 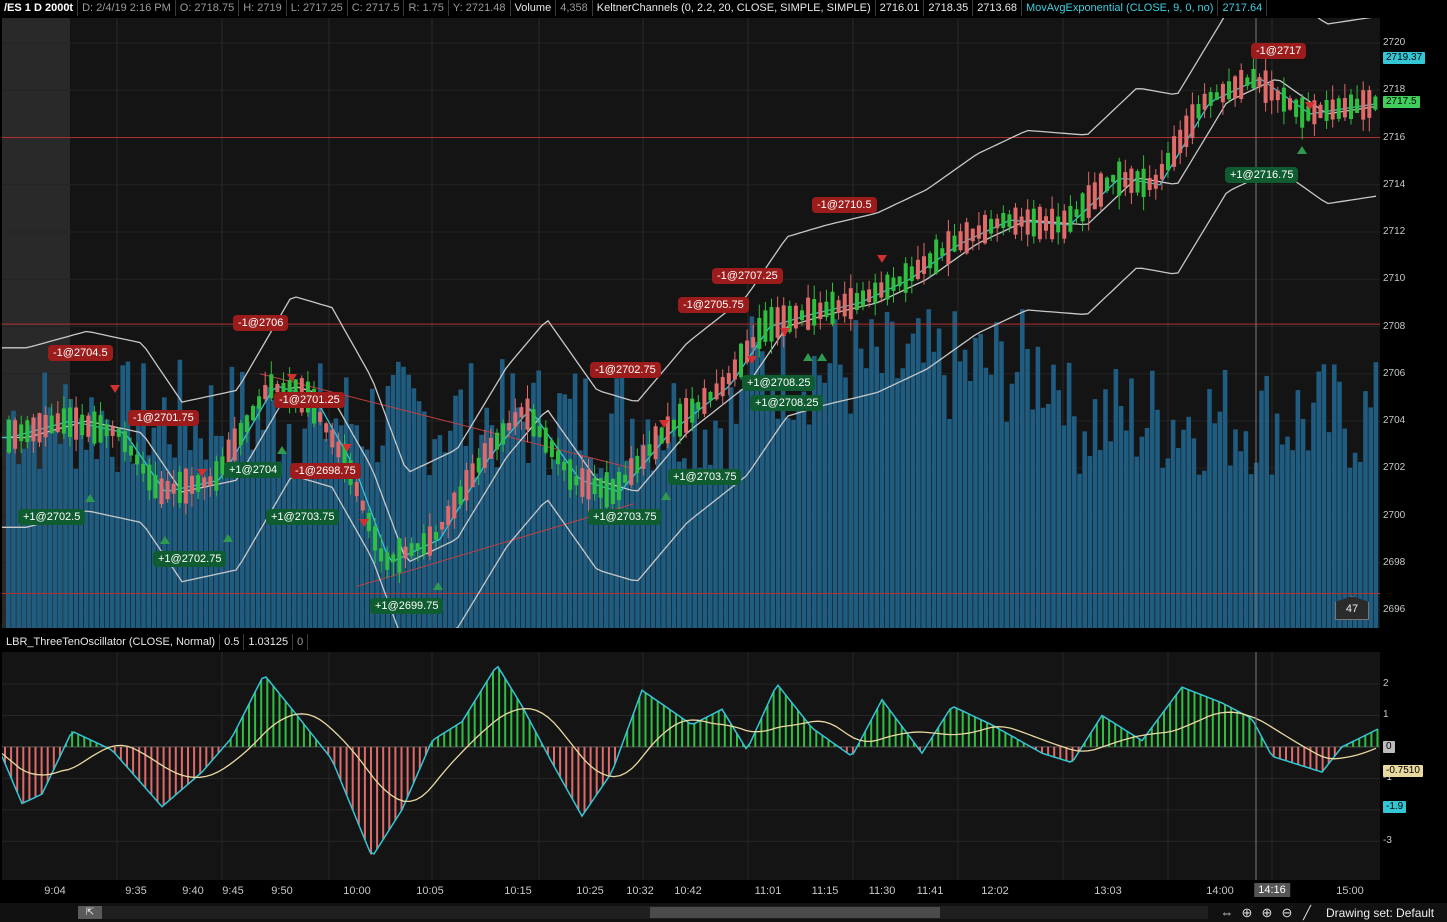 I want to click on drawing-set-label: Drawing set: Default, so click(x=1380, y=913).